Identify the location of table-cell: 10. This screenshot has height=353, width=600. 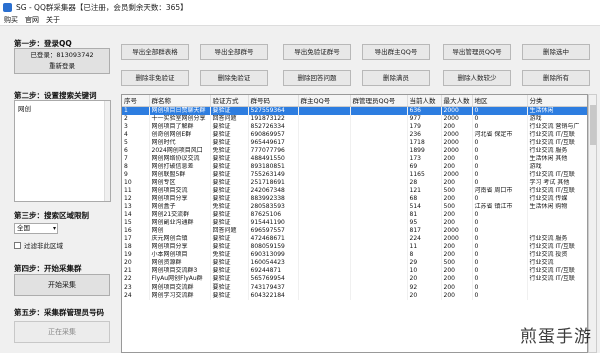
(424, 271).